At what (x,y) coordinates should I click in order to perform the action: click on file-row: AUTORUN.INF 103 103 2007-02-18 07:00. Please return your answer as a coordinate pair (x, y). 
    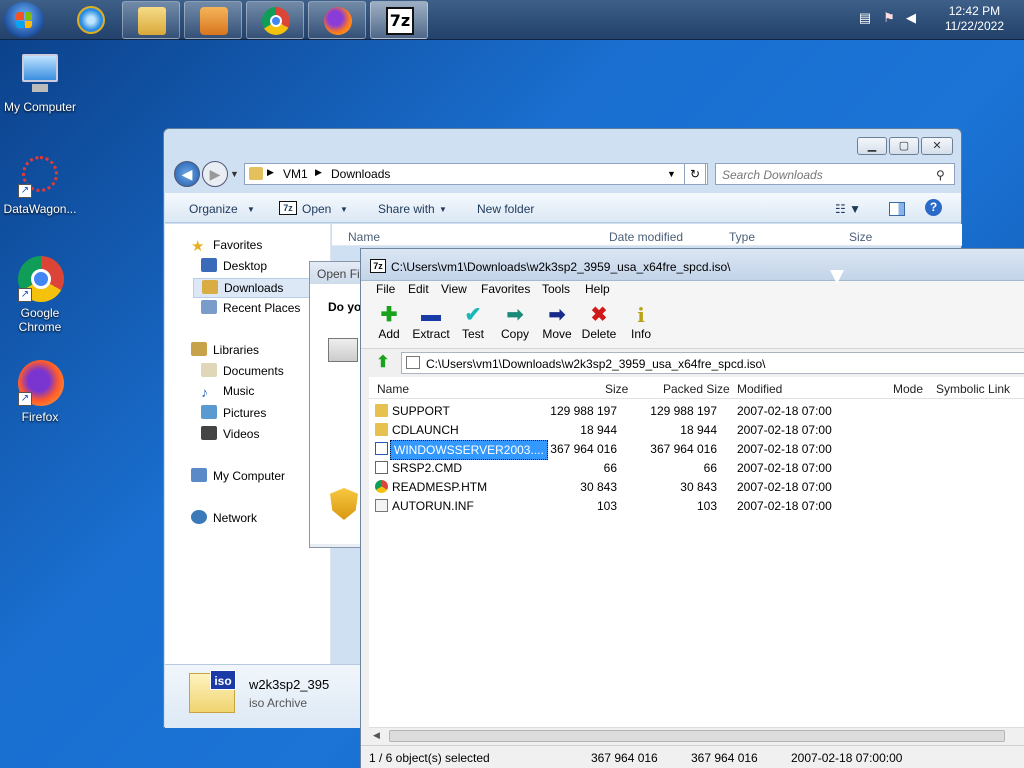
    Looking at the image, I should click on (696, 505).